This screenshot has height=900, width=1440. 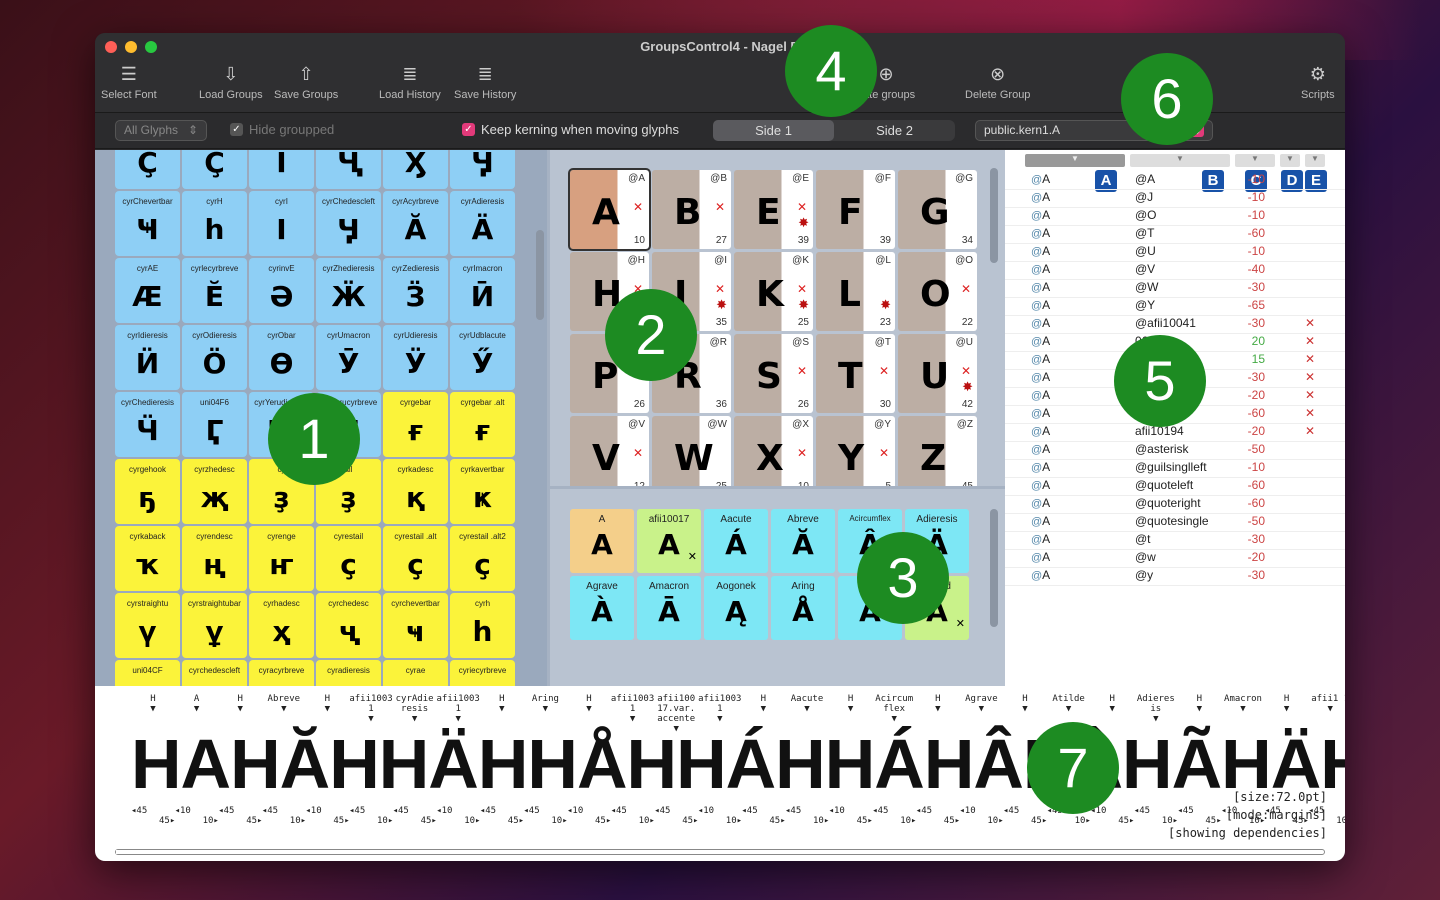 I want to click on preview-scrollbar, so click(x=720, y=852).